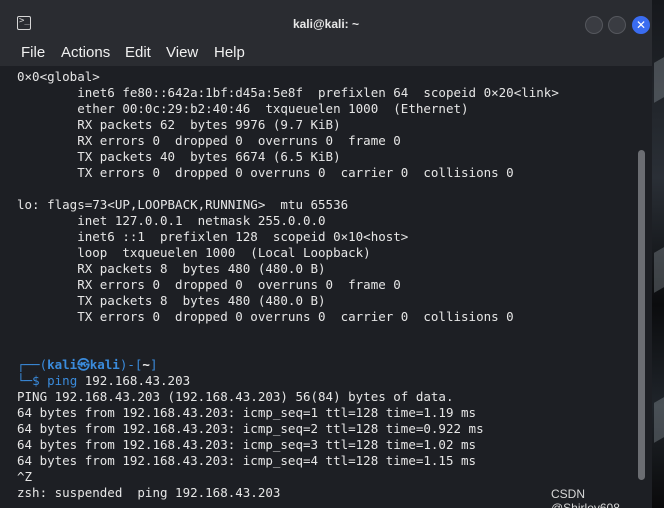 This screenshot has height=508, width=664. I want to click on prompt-line-top: ┌──(kali㉿kali)-[~], so click(87, 365).